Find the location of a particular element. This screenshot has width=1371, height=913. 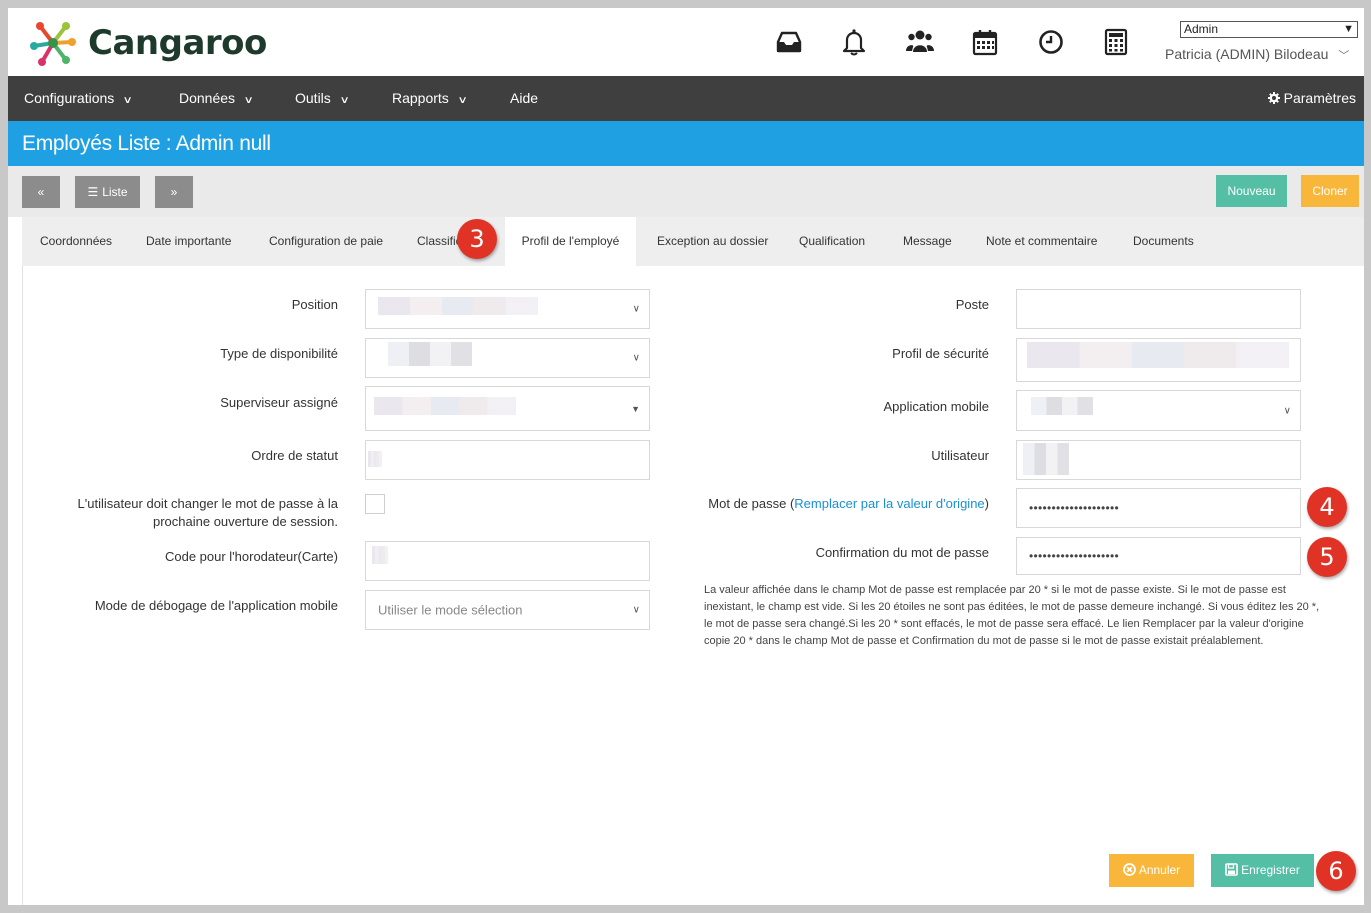

clock-code-label: Code pour l'horodateur(Carte) is located at coordinates (251, 556).